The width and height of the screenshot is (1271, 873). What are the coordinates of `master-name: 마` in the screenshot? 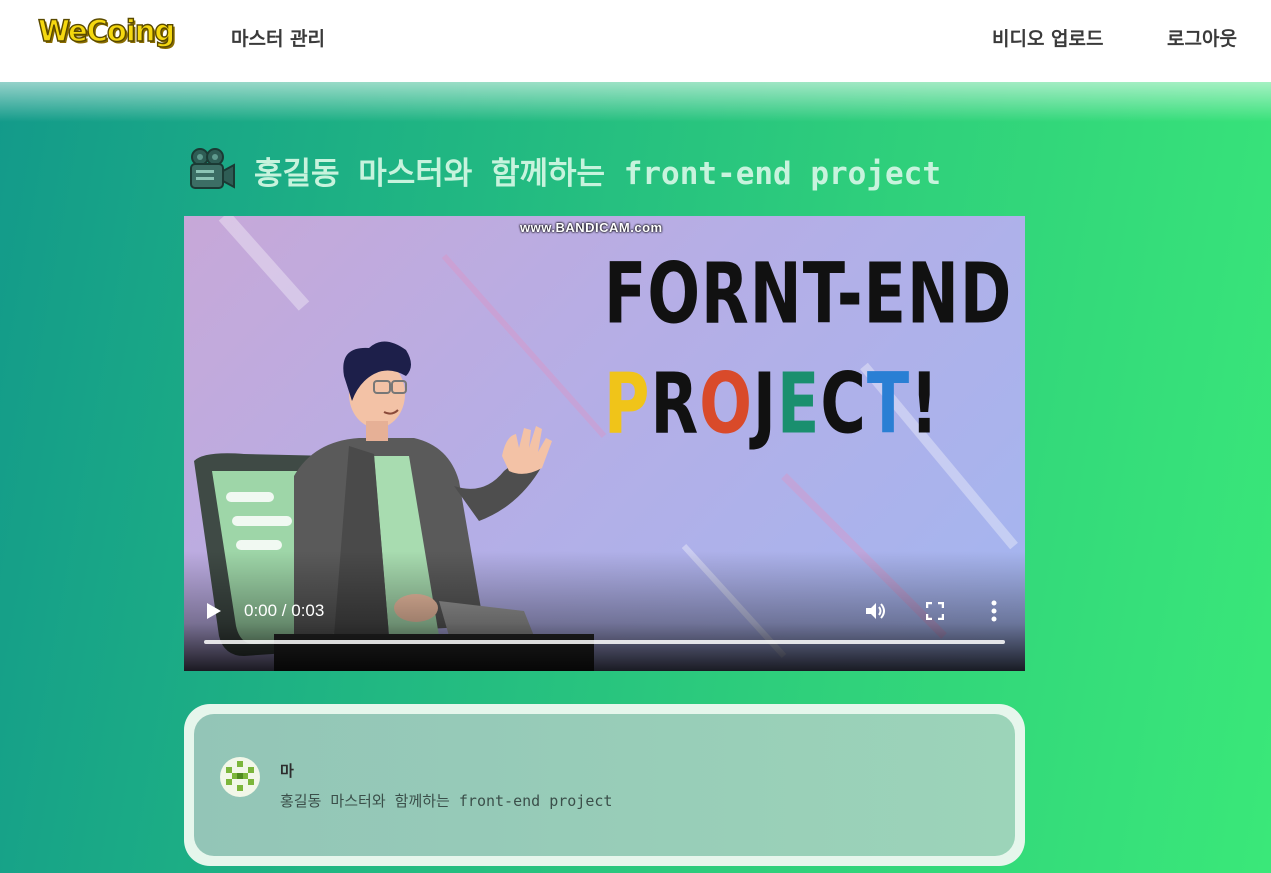 It's located at (287, 771).